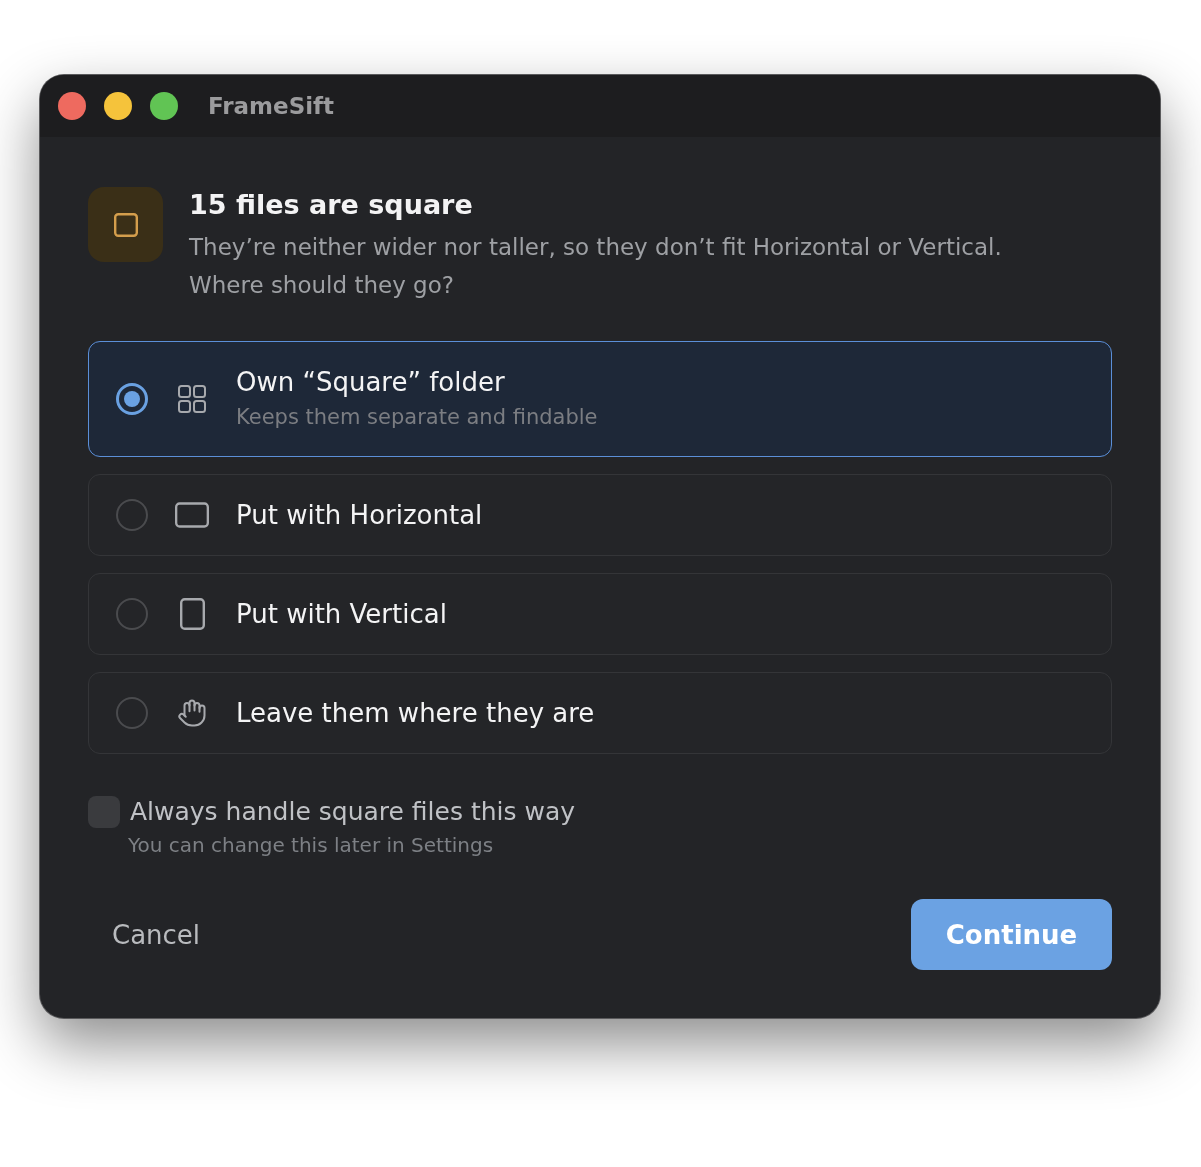 The image size is (1201, 1167). I want to click on option-description: Keeps them separate and findable, so click(417, 417).